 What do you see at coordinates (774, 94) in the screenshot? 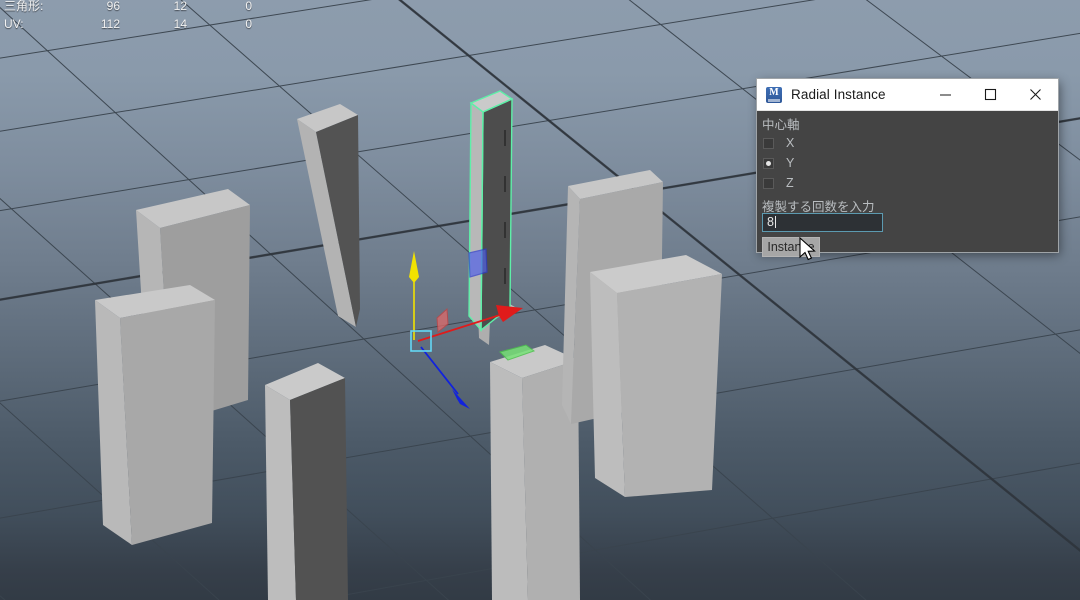
I see `maya-m-icon: M` at bounding box center [774, 94].